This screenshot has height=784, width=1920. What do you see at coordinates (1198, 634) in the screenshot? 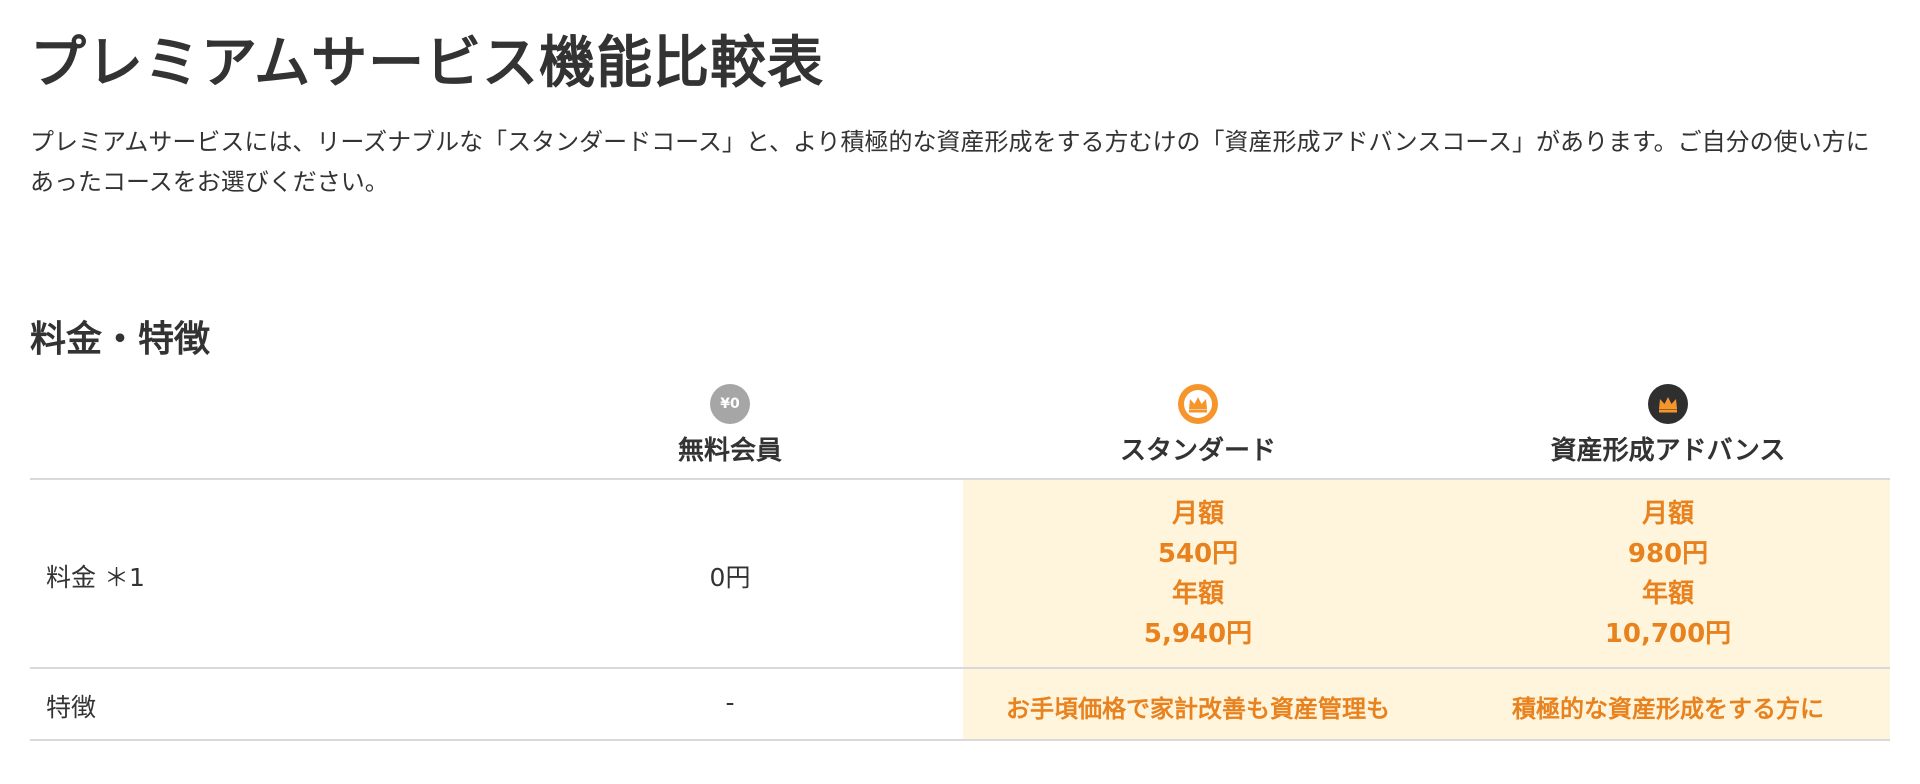
I see `yearly-price: 5,940円` at bounding box center [1198, 634].